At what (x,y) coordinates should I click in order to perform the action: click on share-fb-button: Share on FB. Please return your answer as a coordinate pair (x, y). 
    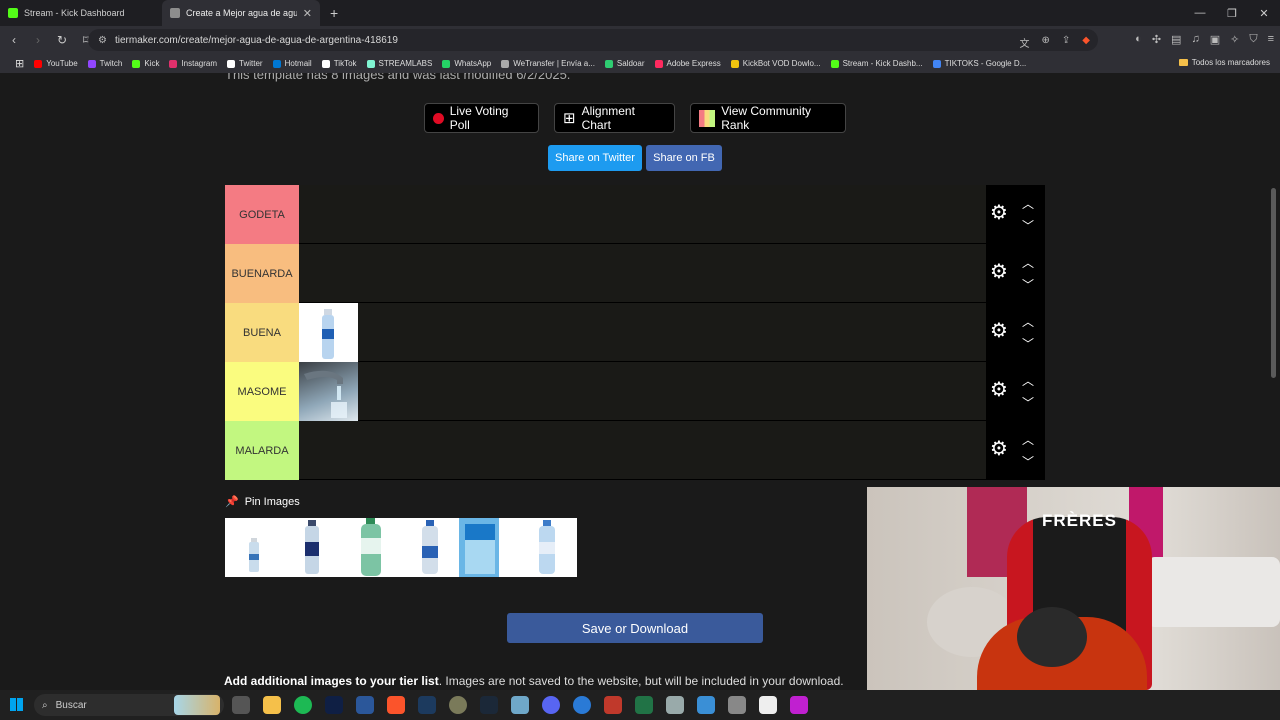
    Looking at the image, I should click on (684, 158).